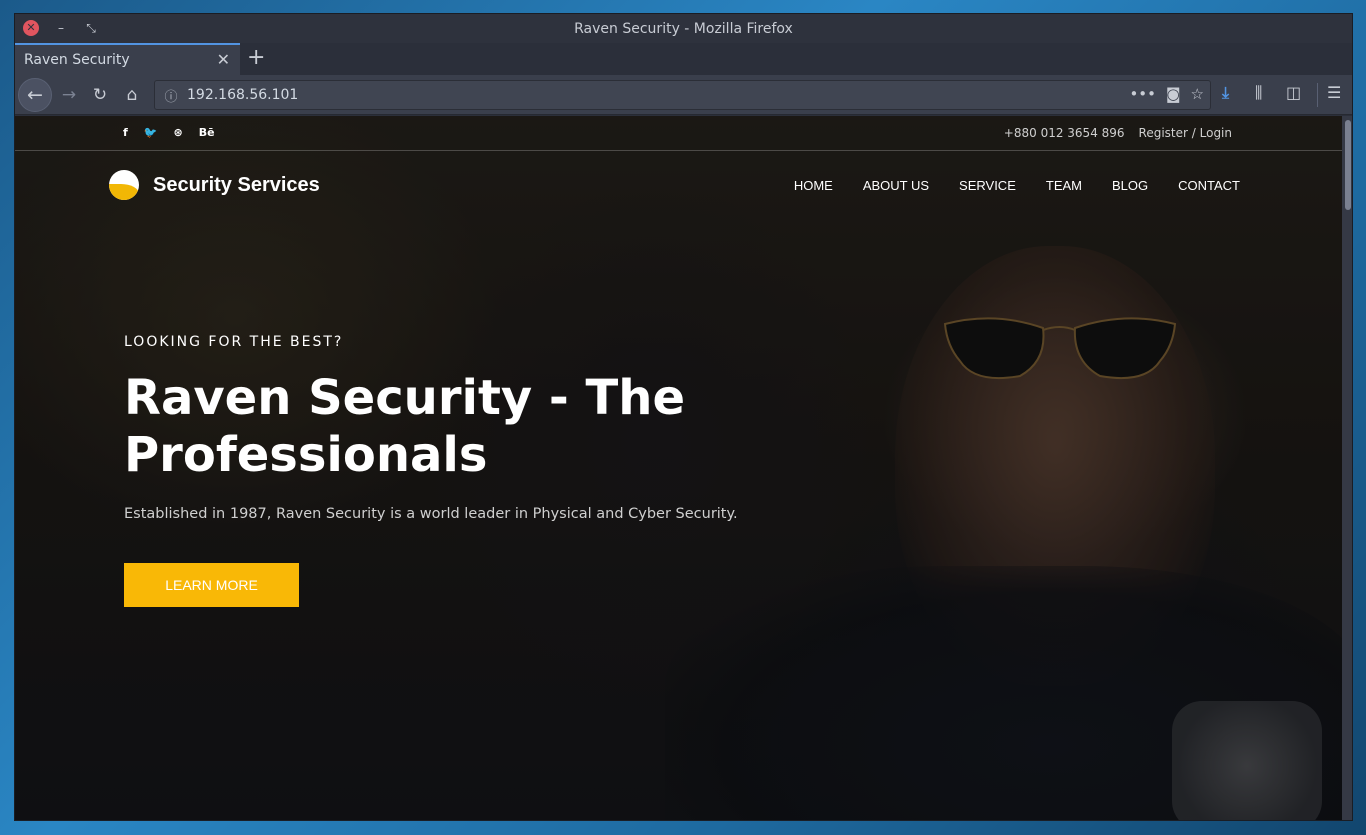 The width and height of the screenshot is (1366, 835). I want to click on site-logo: Security Services, so click(214, 185).